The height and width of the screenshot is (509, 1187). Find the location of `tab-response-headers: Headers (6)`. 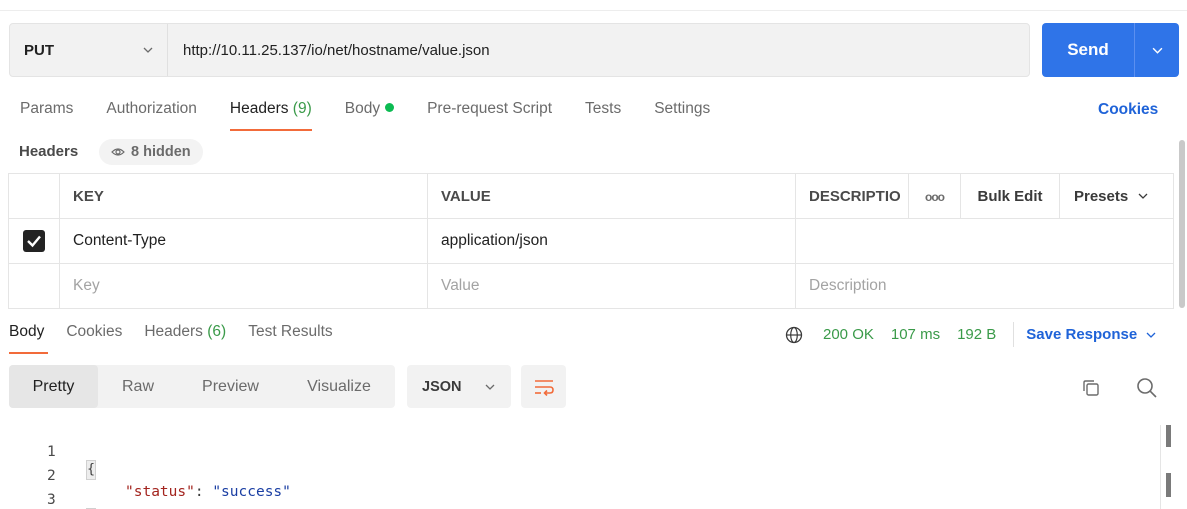

tab-response-headers: Headers (6) is located at coordinates (185, 332).